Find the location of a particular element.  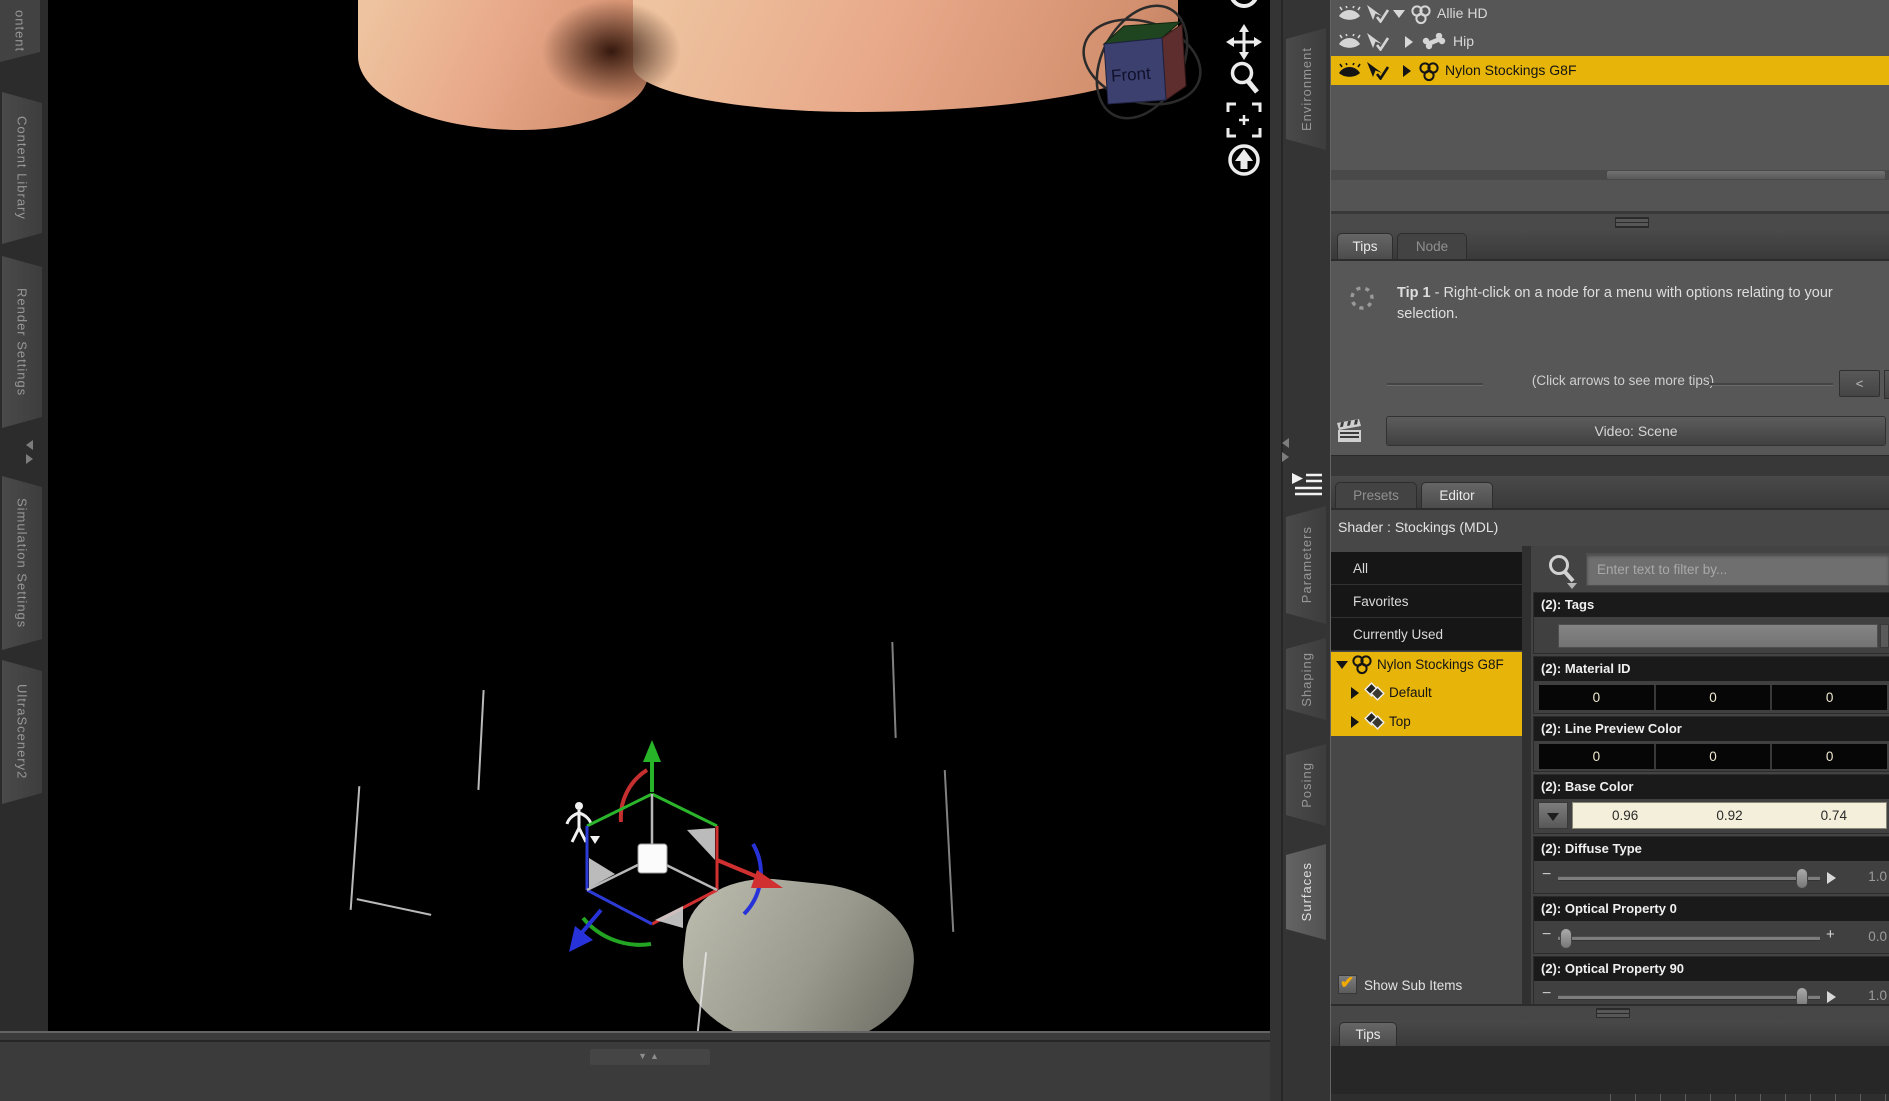

pane-splitter-bottom is located at coordinates (1610, 1013).